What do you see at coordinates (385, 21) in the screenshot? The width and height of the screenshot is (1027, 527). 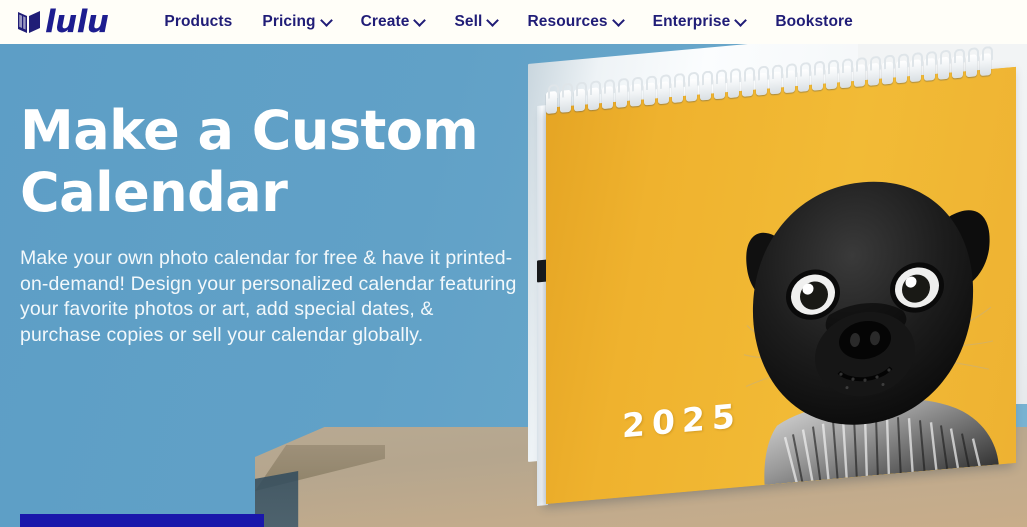 I see `nav-item-create-label: Create` at bounding box center [385, 21].